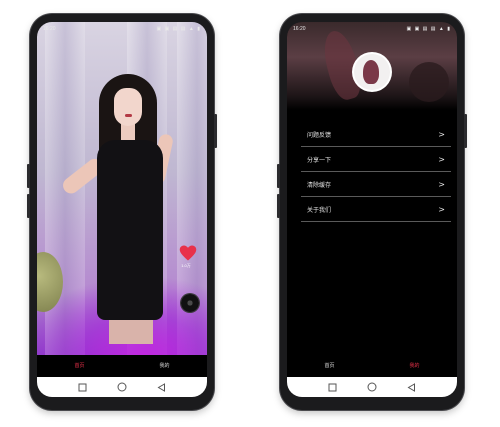 The height and width of the screenshot is (427, 500). I want to click on like-count: 1.0万, so click(186, 265).